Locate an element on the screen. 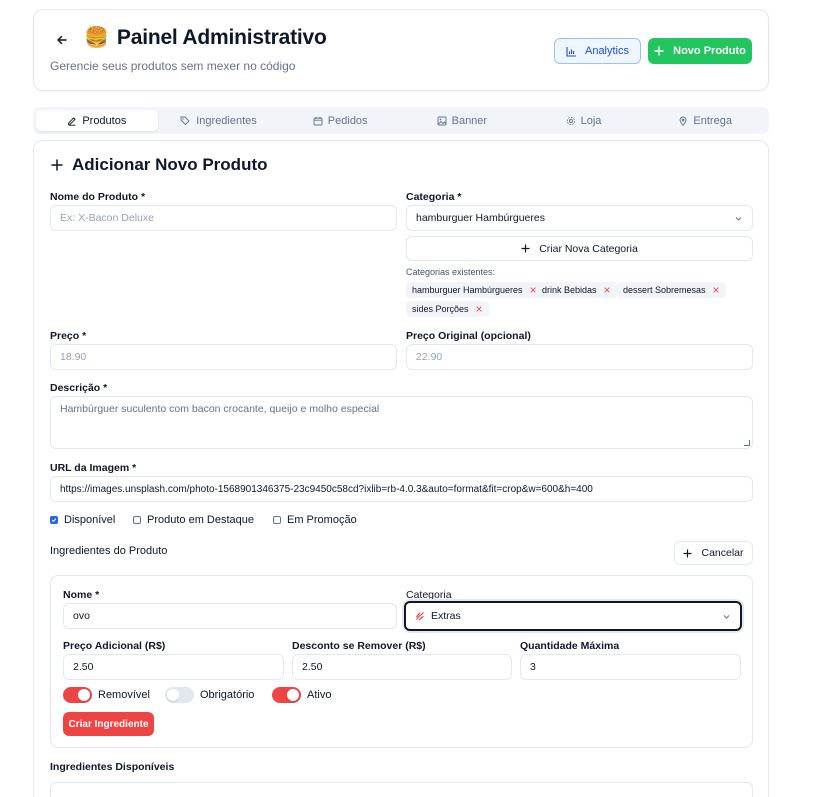 Image resolution: width=836 pixels, height=797 pixels. category-chip: hamburguer Hambúrgueres × is located at coordinates (474, 290).